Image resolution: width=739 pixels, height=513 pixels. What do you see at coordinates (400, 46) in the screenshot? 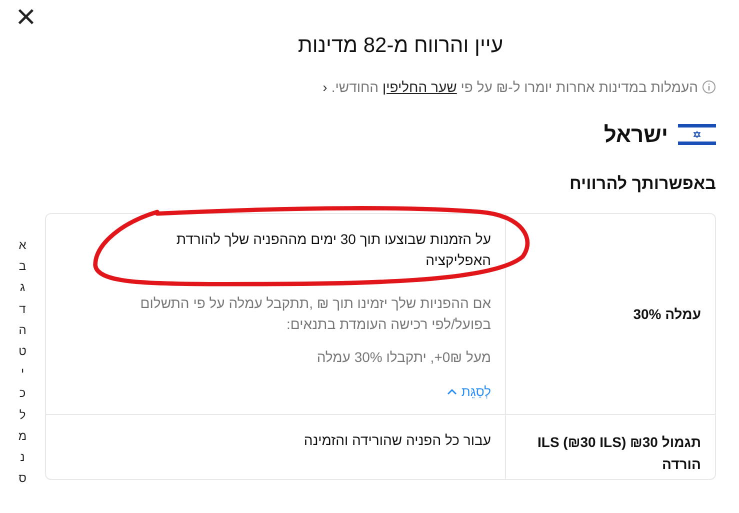
I see `page-title: עיין והרווח מ-82 מדינות` at bounding box center [400, 46].